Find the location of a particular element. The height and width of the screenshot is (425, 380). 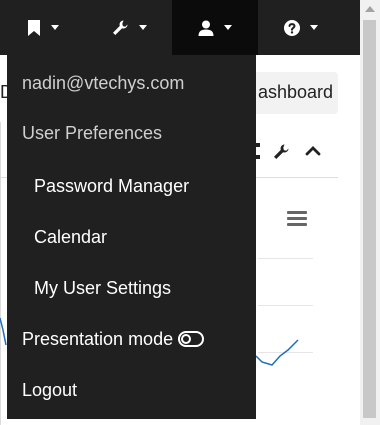

top-navbar is located at coordinates (180, 27).